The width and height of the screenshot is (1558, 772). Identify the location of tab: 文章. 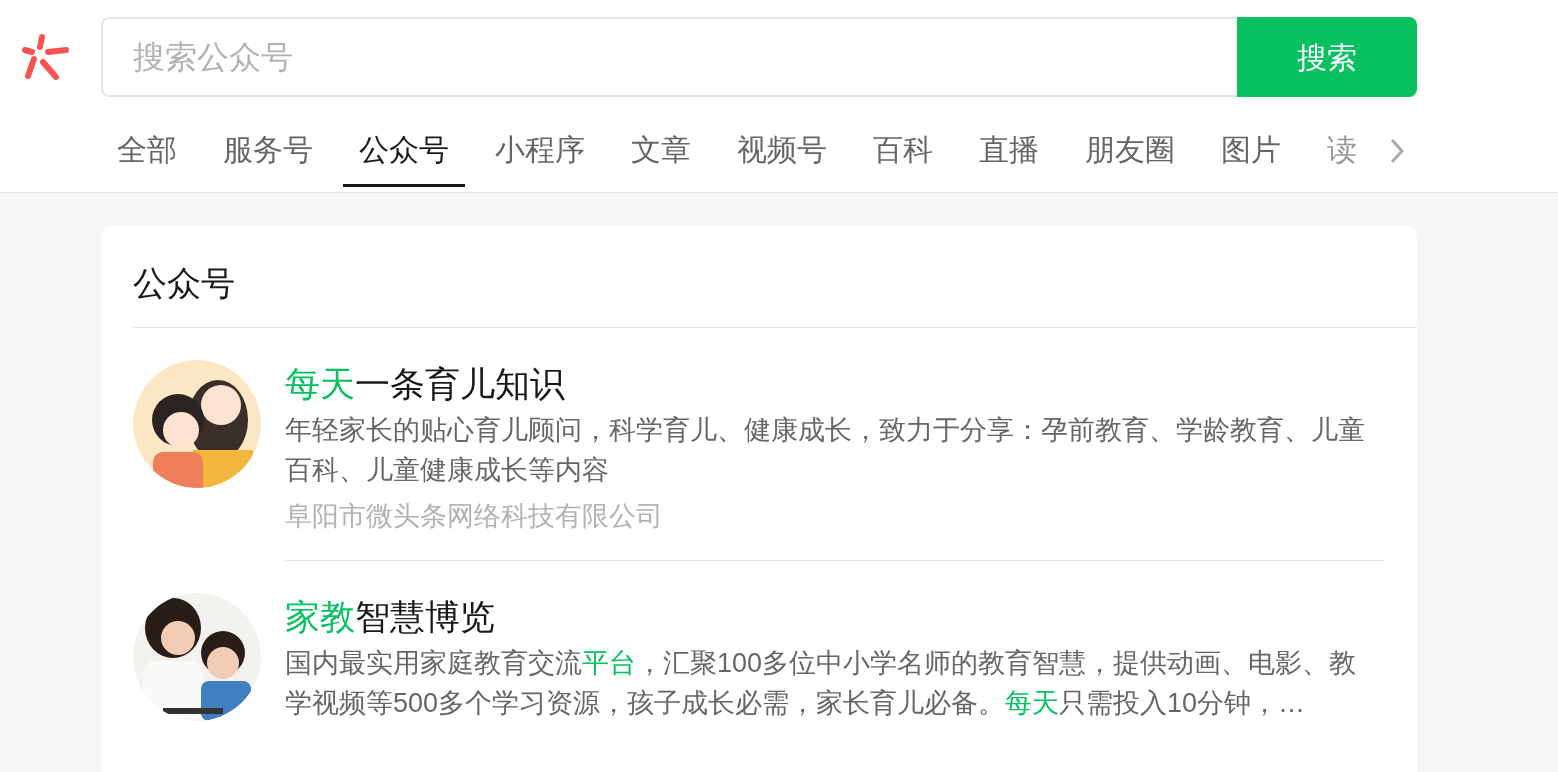
(661, 151).